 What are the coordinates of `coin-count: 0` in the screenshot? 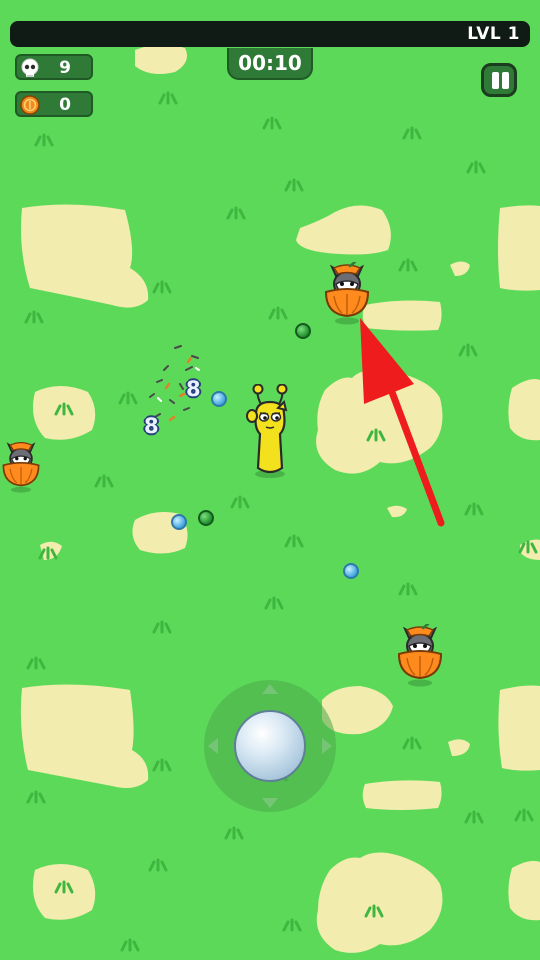 It's located at (65, 105).